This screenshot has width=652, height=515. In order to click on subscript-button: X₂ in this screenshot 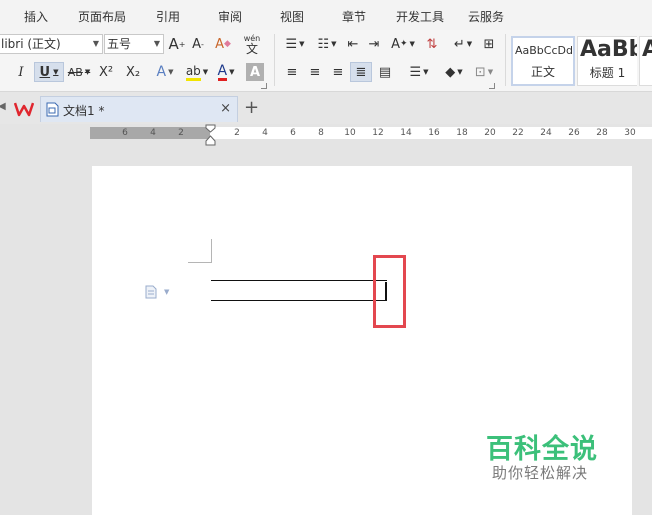, I will do `click(133, 72)`.